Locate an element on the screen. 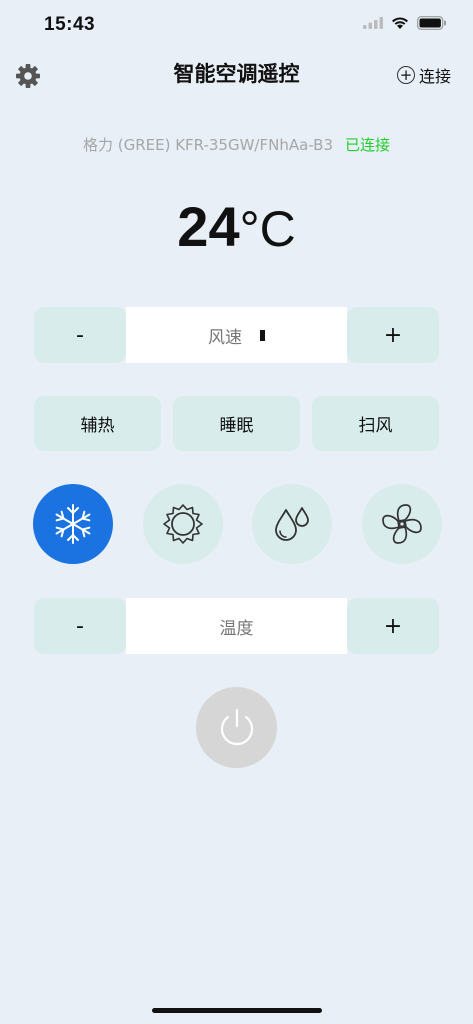  status-time: 15:43 is located at coordinates (70, 24).